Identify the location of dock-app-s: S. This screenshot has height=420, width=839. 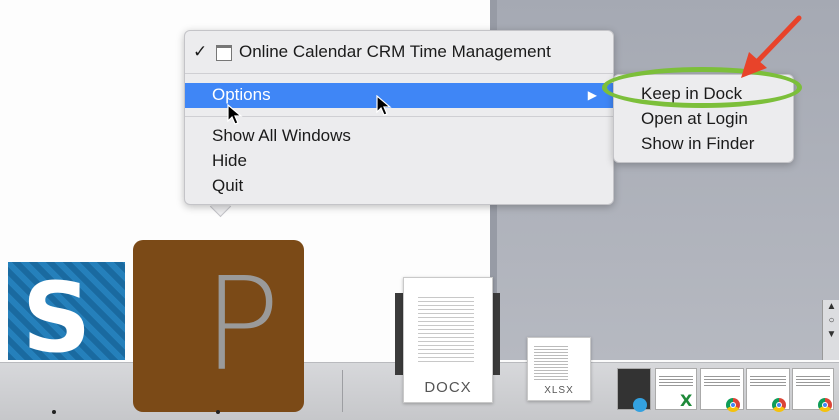
(66, 311).